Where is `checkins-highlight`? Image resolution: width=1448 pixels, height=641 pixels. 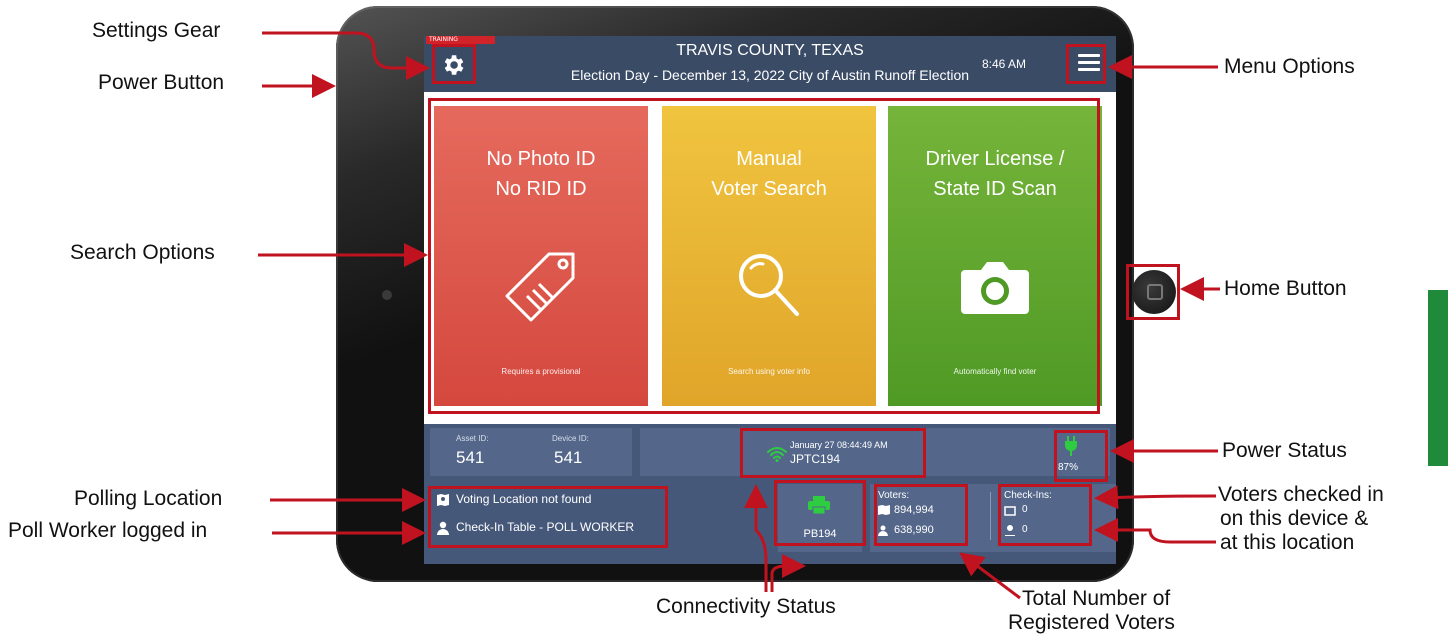 checkins-highlight is located at coordinates (1045, 515).